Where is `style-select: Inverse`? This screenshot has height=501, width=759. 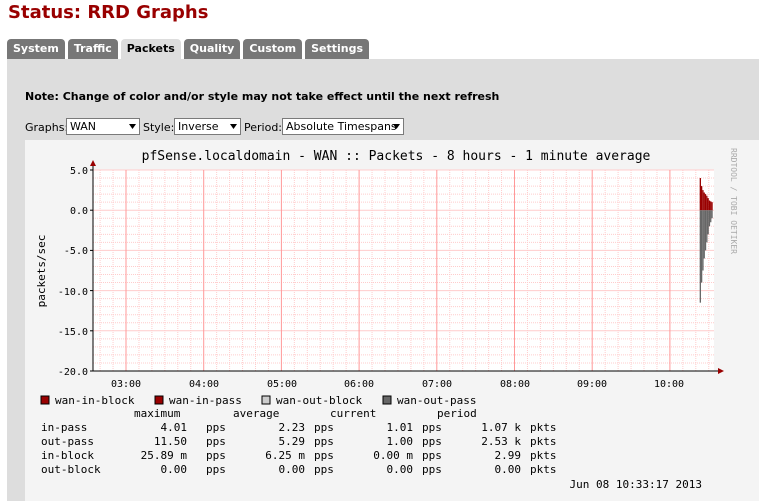 style-select: Inverse is located at coordinates (207, 126).